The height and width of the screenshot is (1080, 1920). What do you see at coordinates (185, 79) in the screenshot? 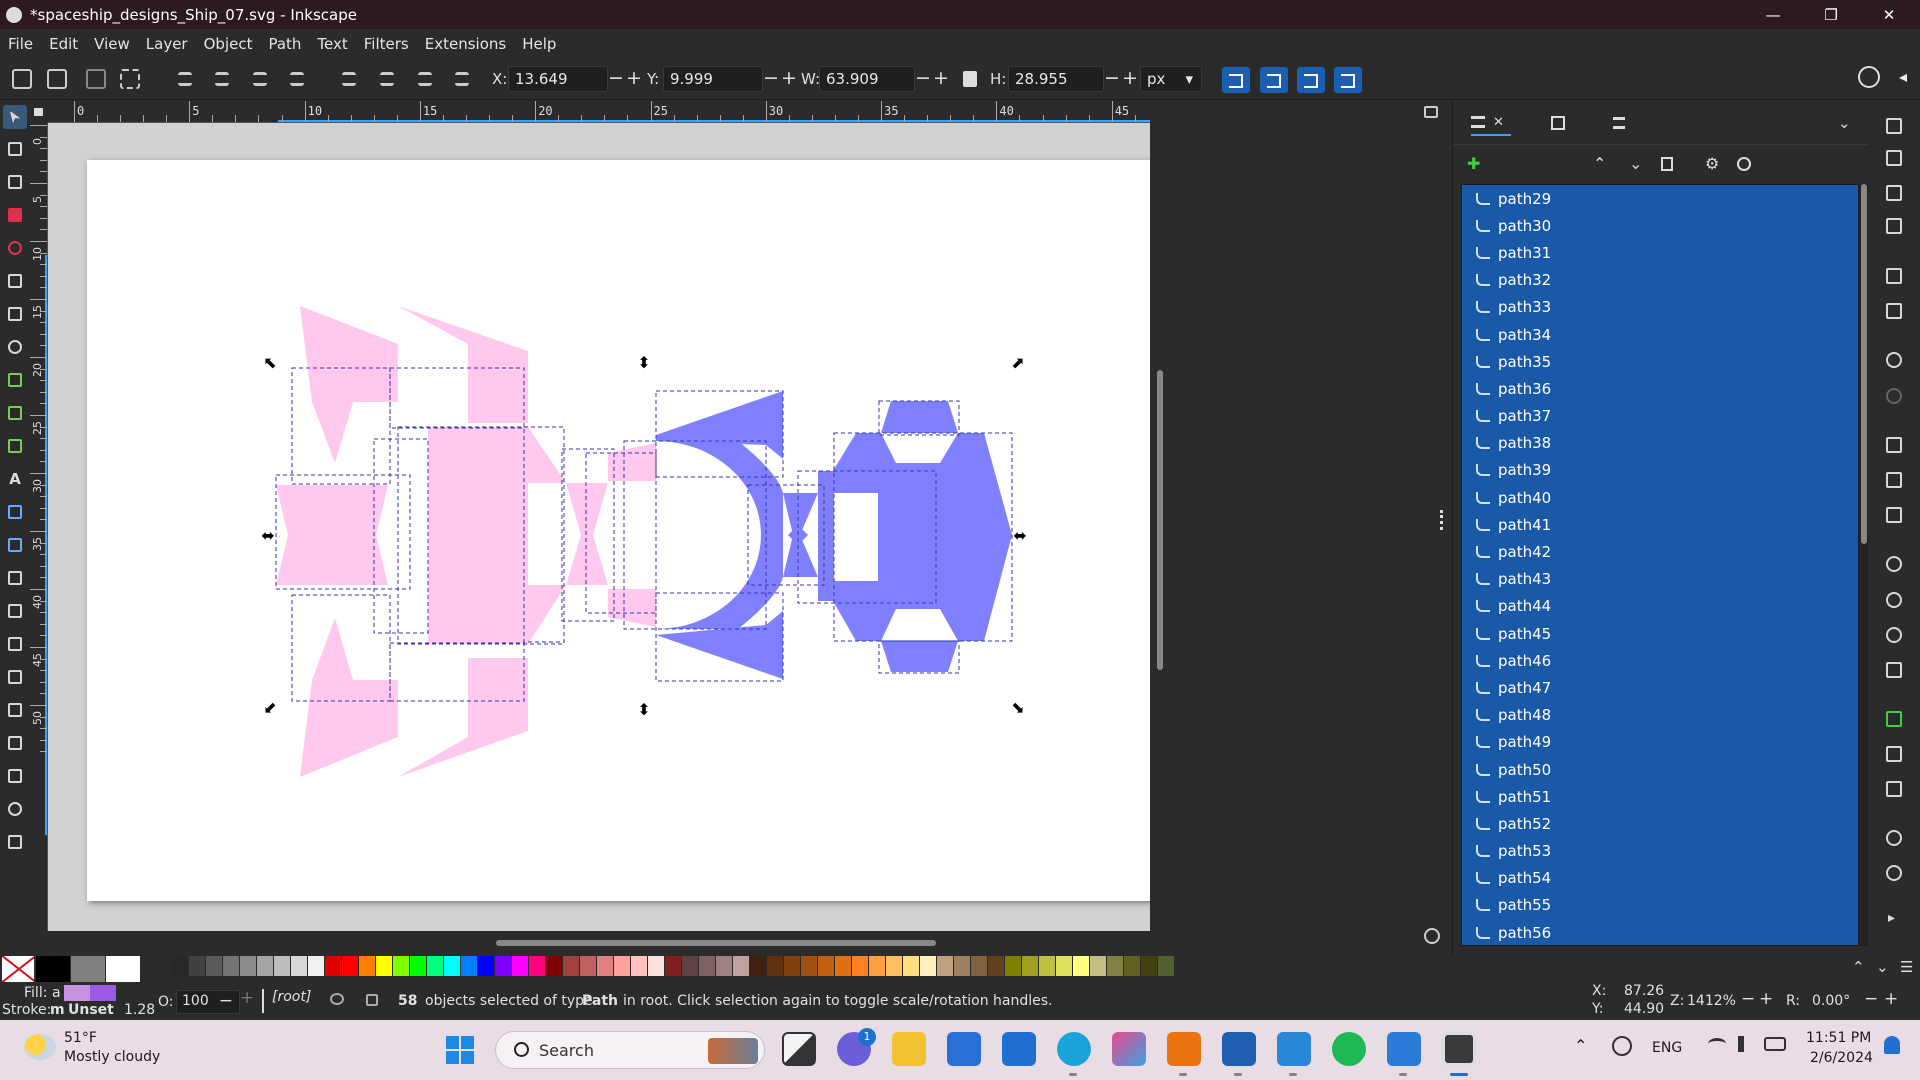
I see `rotate-ccw-icon` at bounding box center [185, 79].